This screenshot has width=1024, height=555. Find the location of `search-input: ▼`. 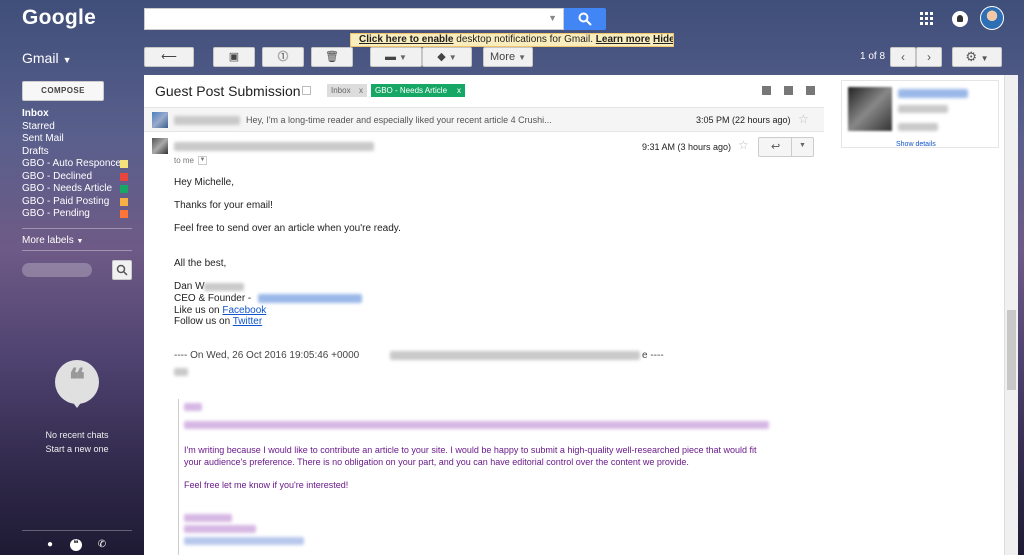

search-input: ▼ is located at coordinates (354, 19).